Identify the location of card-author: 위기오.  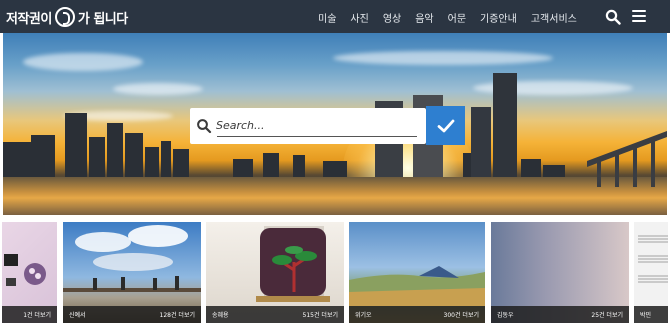
(363, 315).